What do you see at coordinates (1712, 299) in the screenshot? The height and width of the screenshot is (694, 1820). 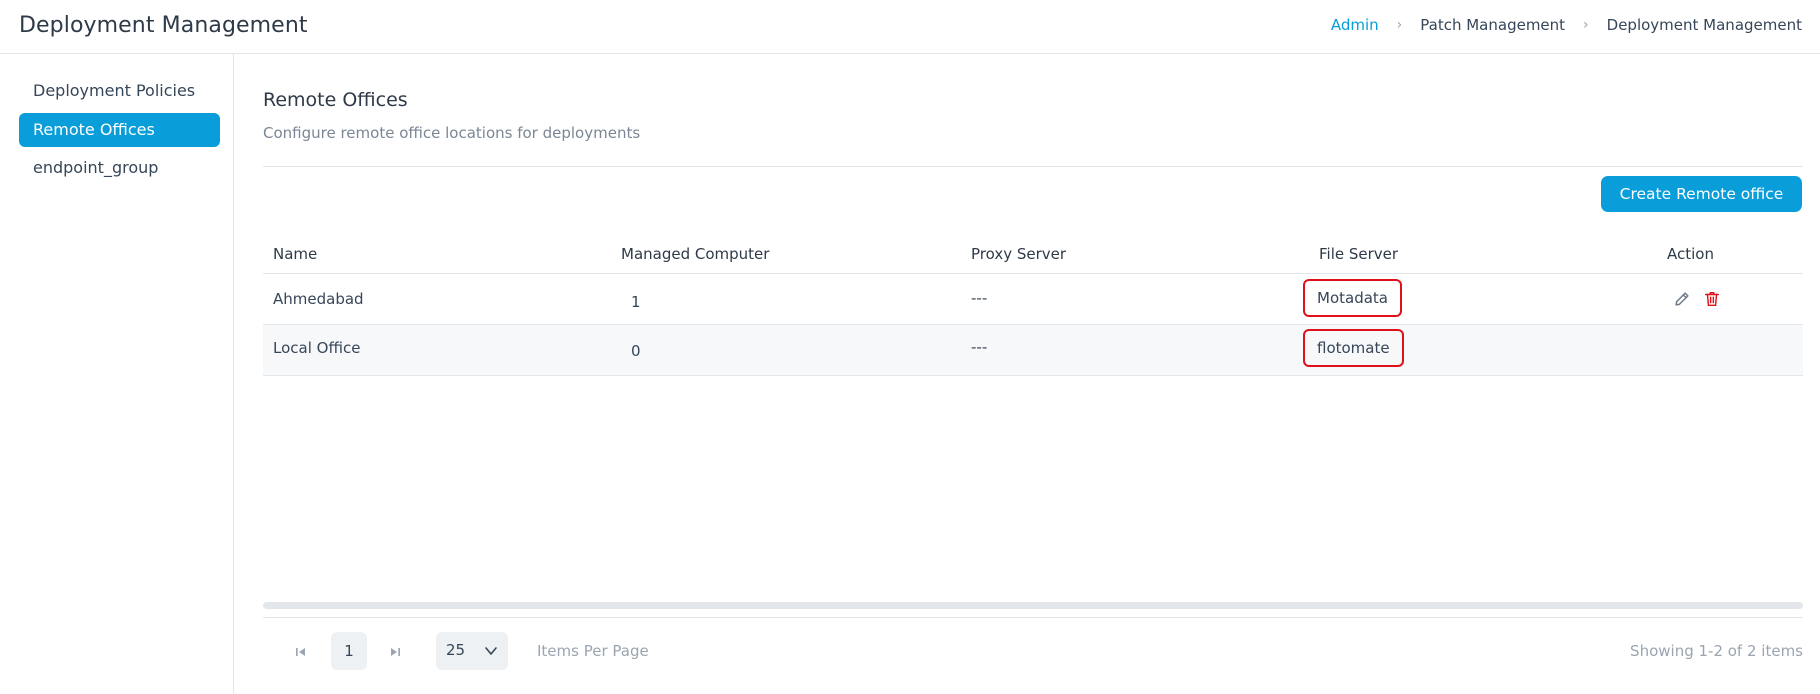 I see `delete-icon` at bounding box center [1712, 299].